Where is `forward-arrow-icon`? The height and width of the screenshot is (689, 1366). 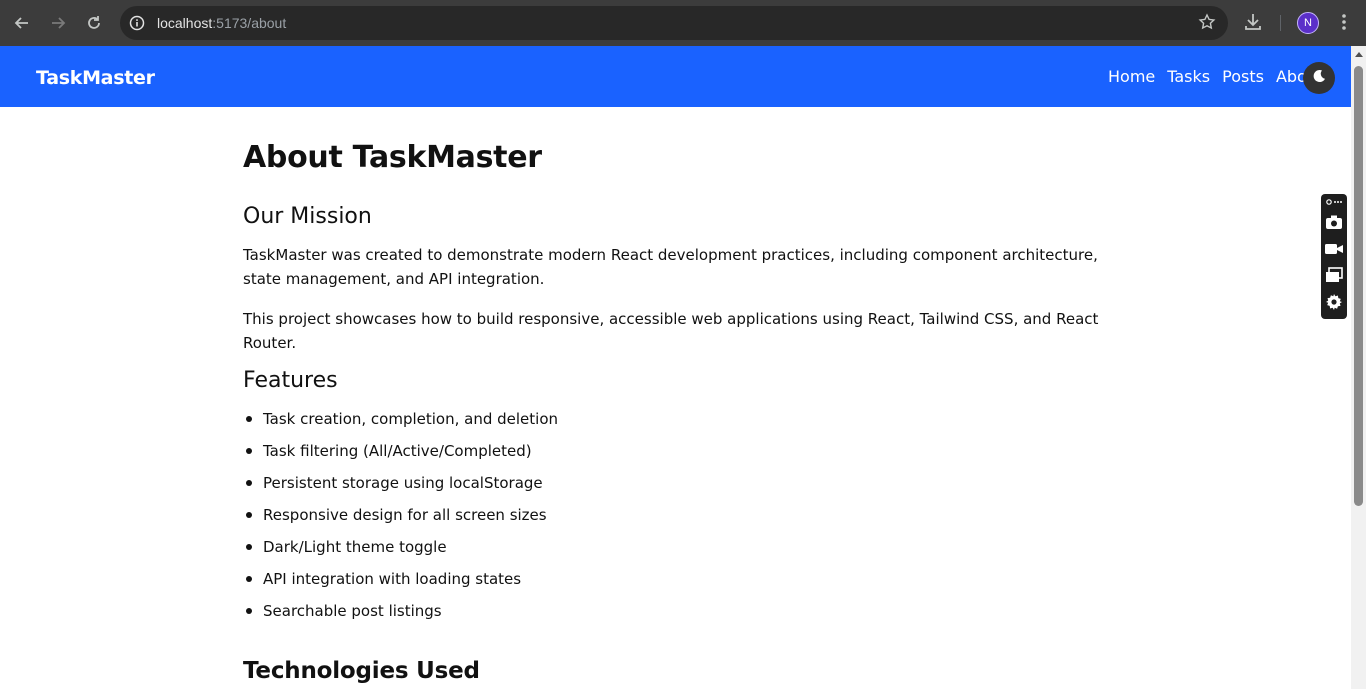 forward-arrow-icon is located at coordinates (58, 23).